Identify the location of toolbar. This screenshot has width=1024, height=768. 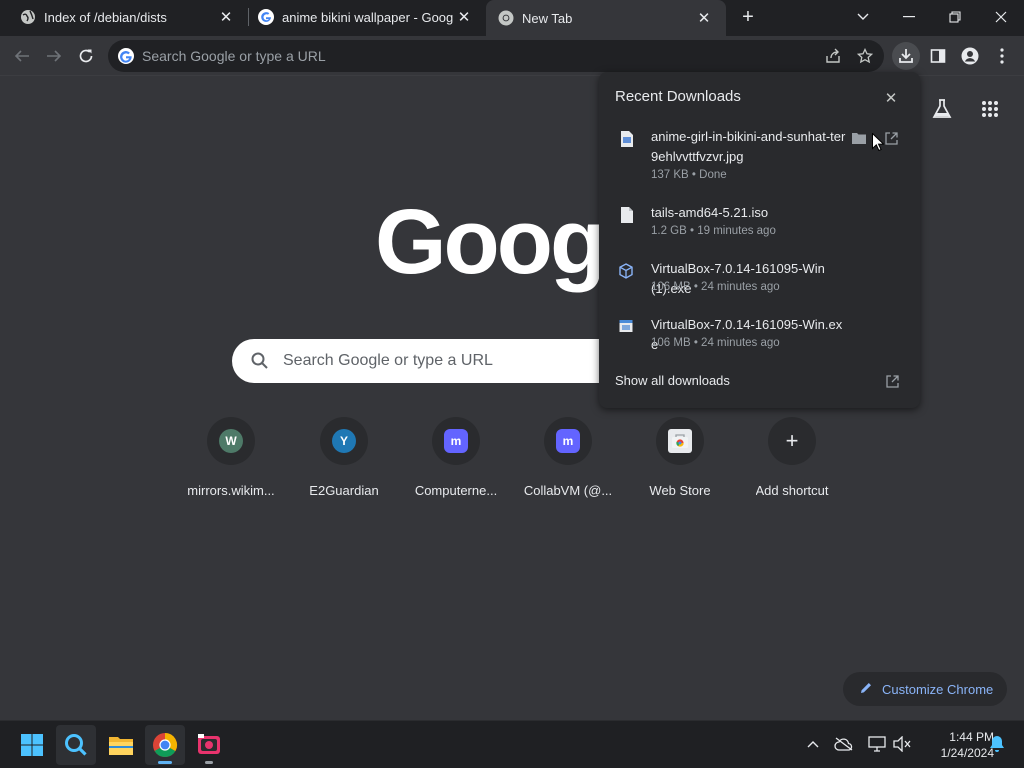
(512, 56).